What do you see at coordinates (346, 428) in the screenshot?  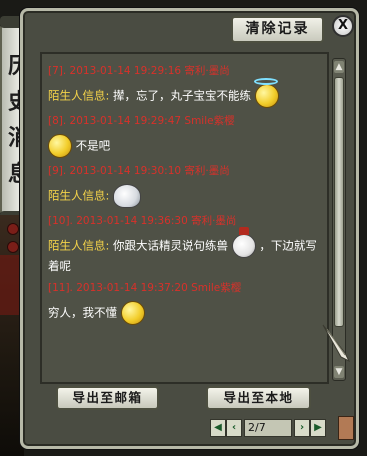 I see `seal-icon` at bounding box center [346, 428].